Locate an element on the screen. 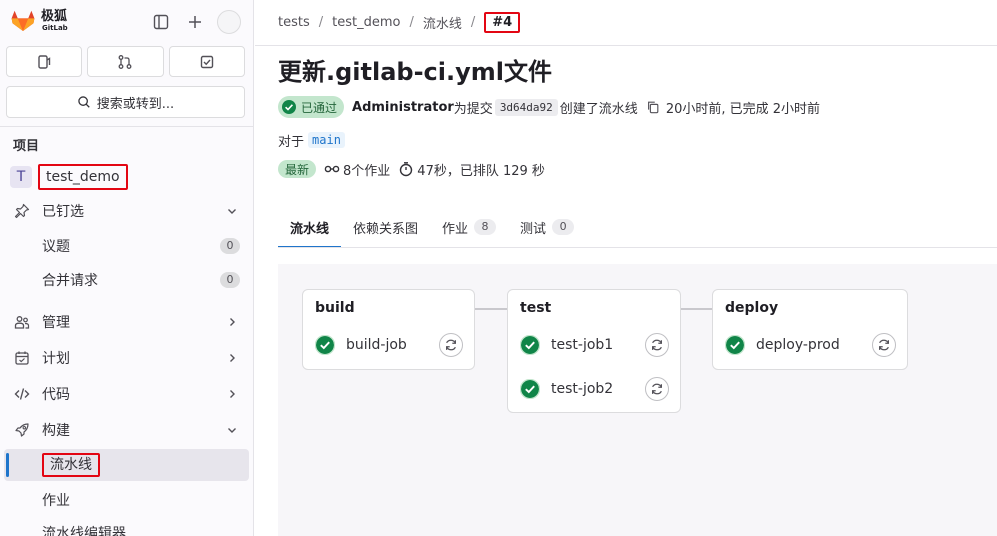  user-avatar is located at coordinates (229, 22).